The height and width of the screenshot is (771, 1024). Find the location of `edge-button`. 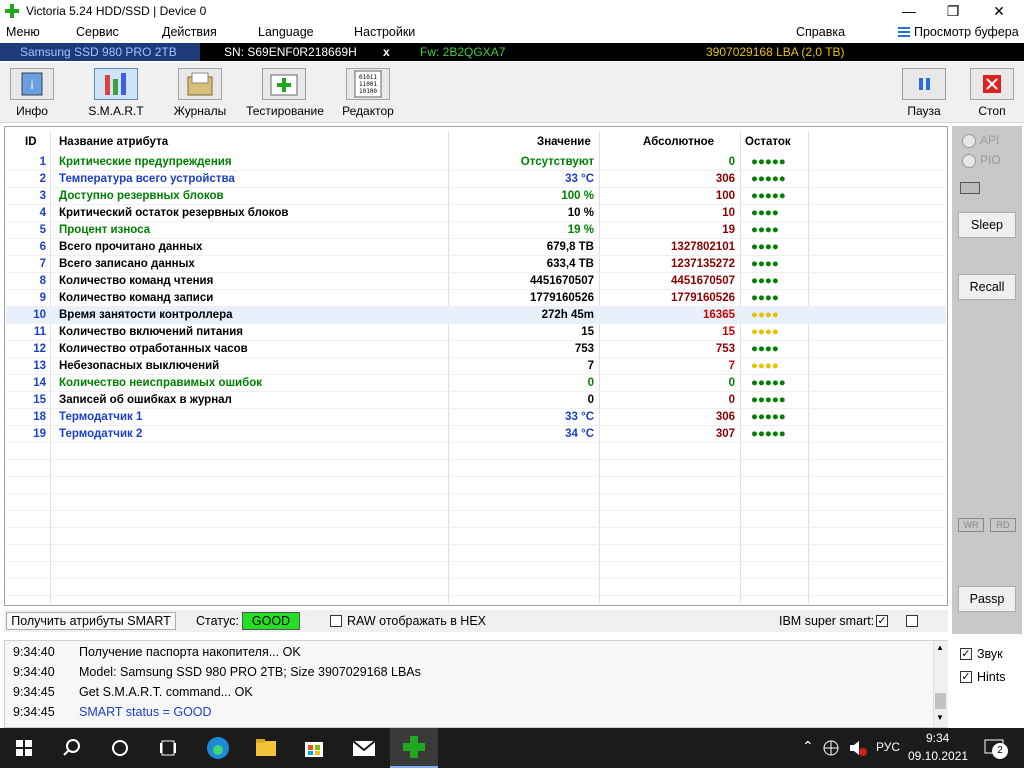

edge-button is located at coordinates (218, 748).